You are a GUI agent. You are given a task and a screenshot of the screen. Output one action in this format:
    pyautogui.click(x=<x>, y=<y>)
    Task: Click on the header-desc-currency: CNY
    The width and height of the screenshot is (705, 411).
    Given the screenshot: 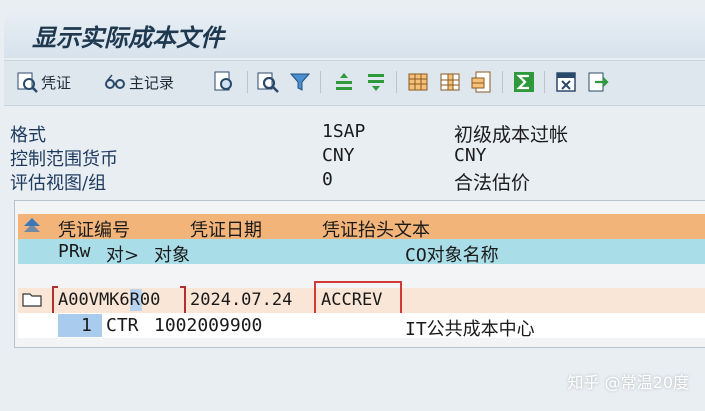 What is the action you would take?
    pyautogui.click(x=470, y=155)
    